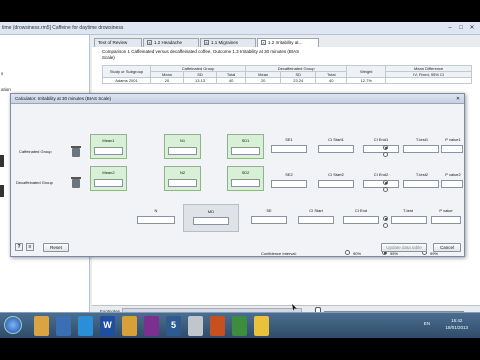  What do you see at coordinates (129, 326) in the screenshot?
I see `outlook-icon` at bounding box center [129, 326].